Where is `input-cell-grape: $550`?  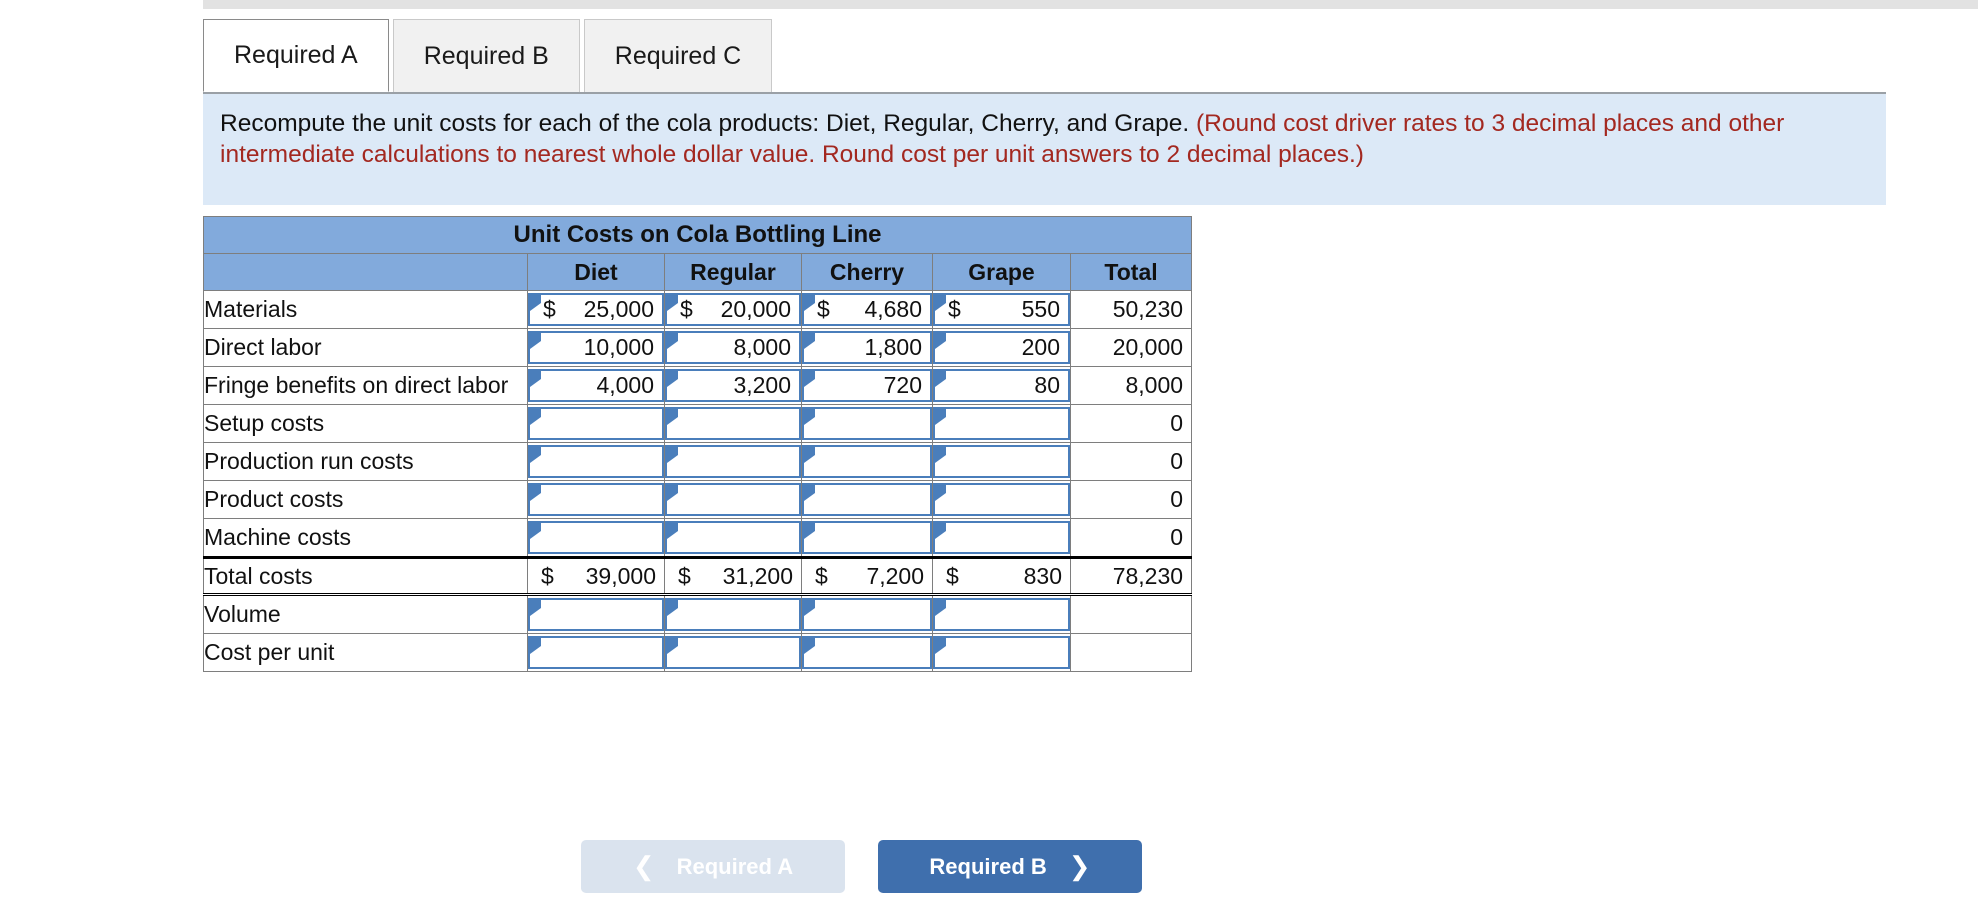
input-cell-grape: $550 is located at coordinates (1001, 309).